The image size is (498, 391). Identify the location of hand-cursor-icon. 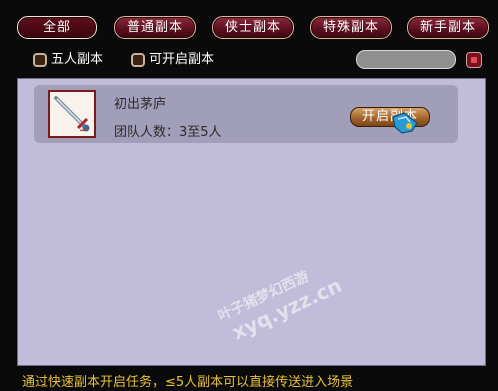
(405, 124).